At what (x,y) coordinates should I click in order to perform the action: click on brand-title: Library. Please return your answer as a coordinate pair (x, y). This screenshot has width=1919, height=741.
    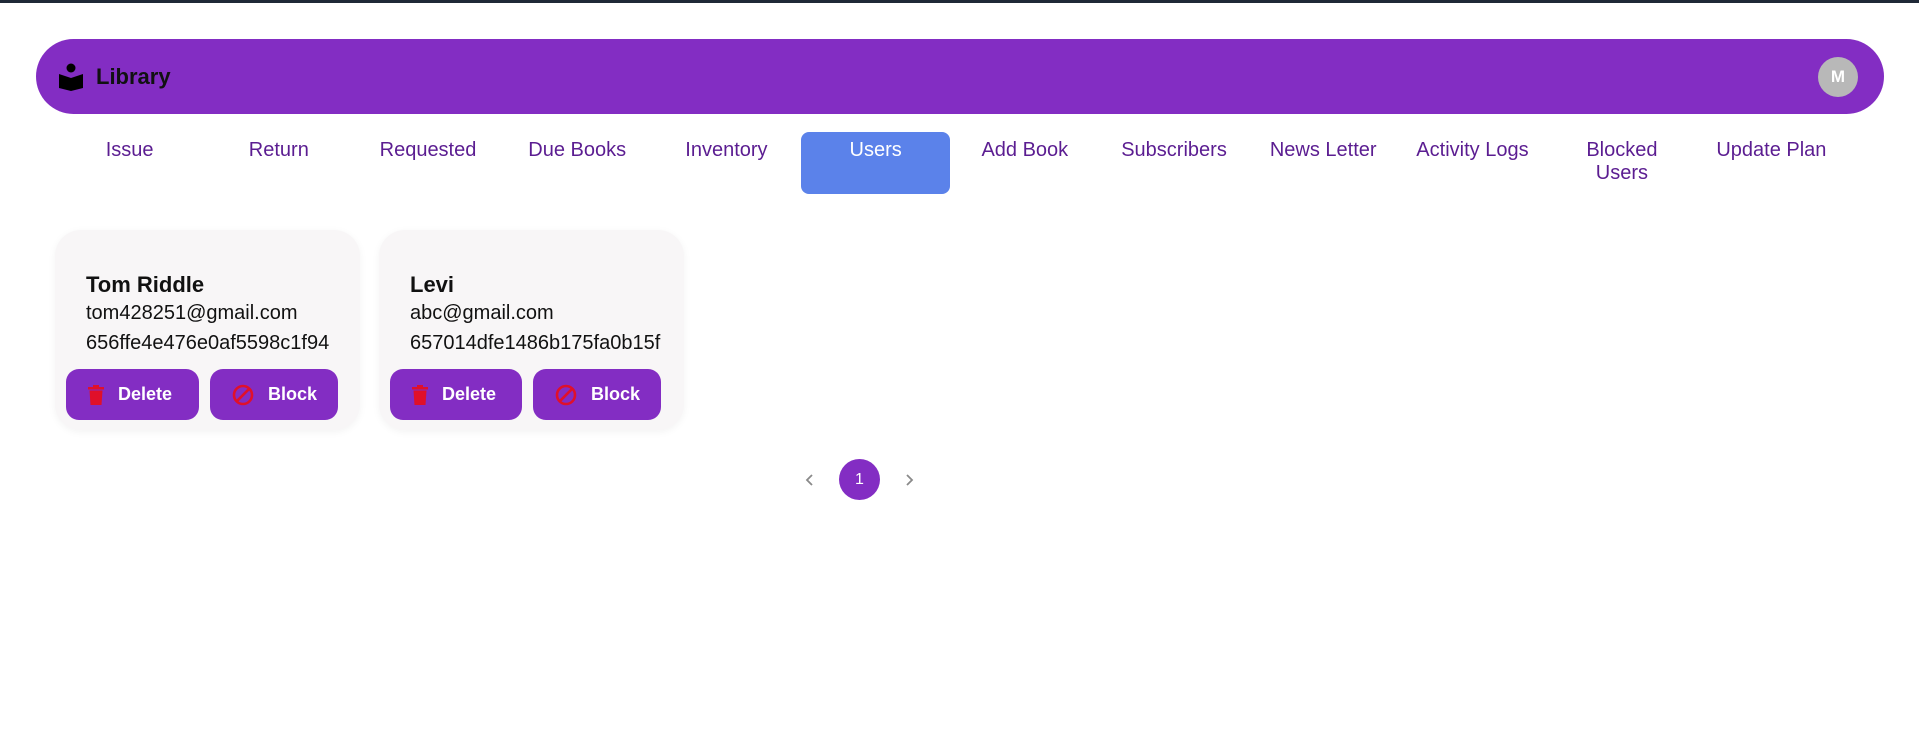
    Looking at the image, I should click on (133, 76).